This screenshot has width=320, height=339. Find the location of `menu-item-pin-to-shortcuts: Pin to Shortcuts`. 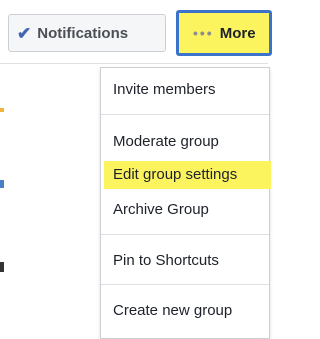

menu-item-pin-to-shortcuts: Pin to Shortcuts is located at coordinates (166, 261).